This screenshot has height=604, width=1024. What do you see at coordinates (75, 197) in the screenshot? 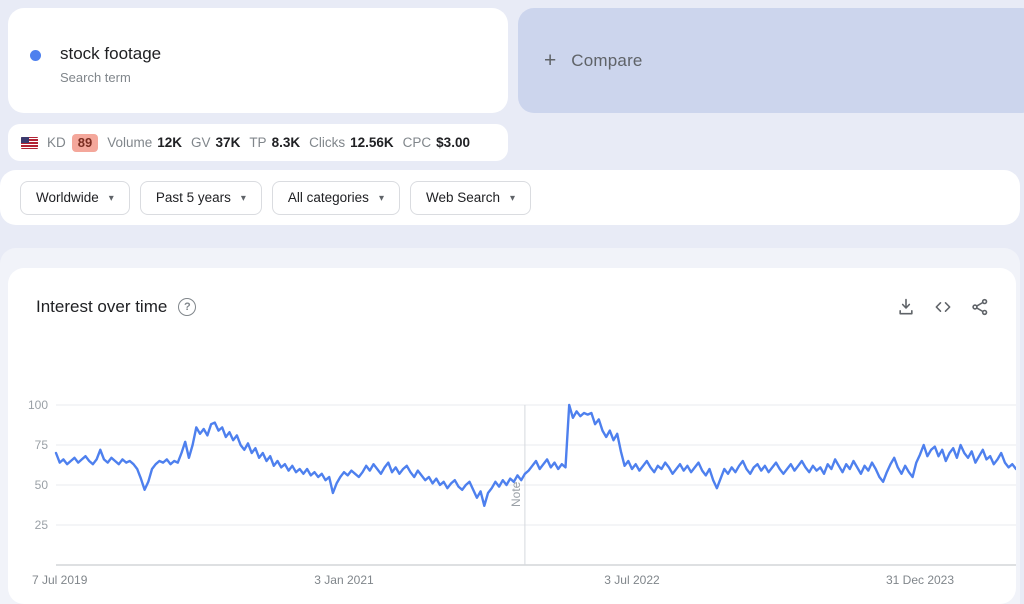
I see `region-filter-dropdown: Worldwide ▾` at bounding box center [75, 197].